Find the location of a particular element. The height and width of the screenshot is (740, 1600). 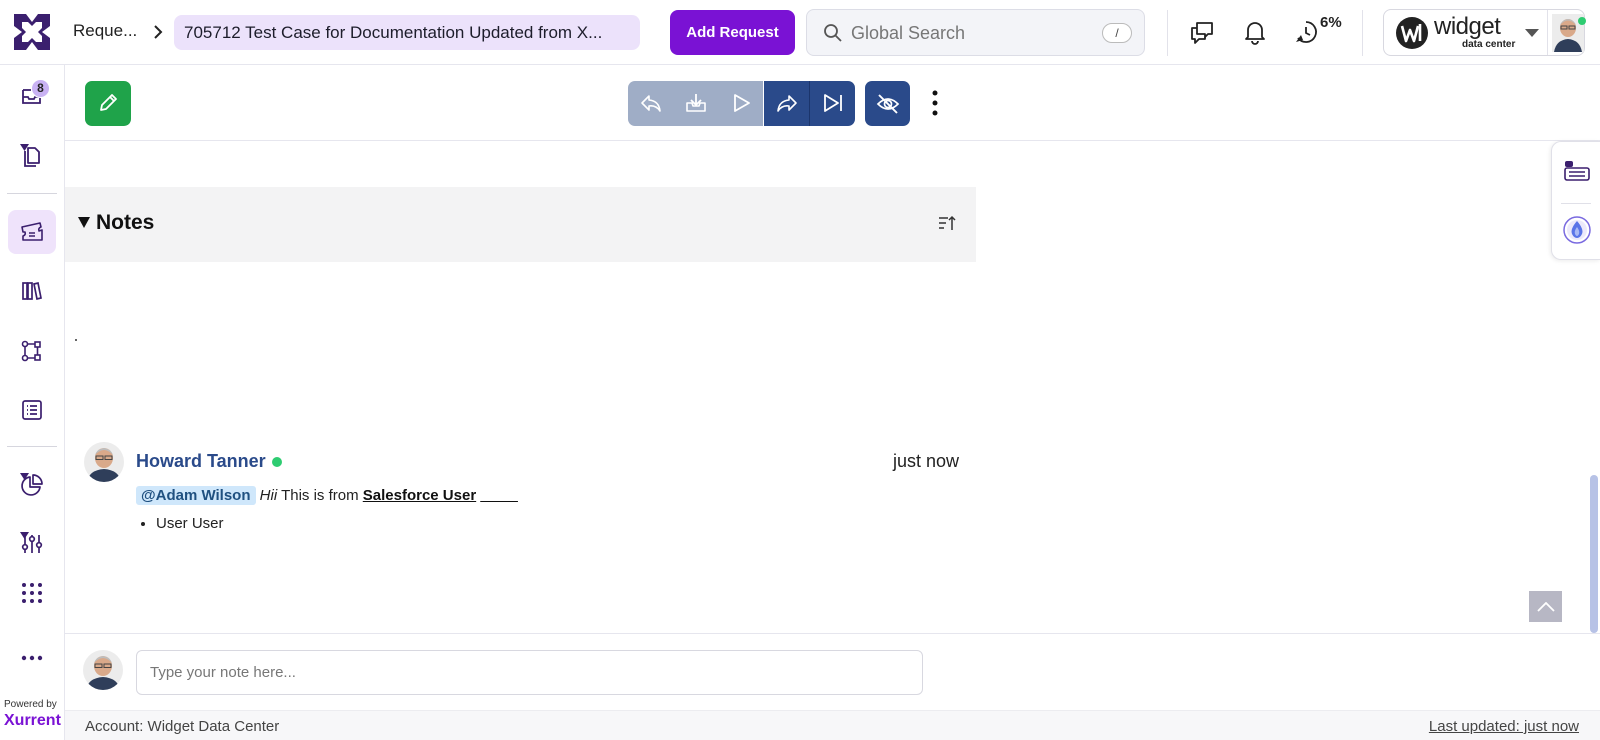

notes-section-header: Notes is located at coordinates (520, 224).